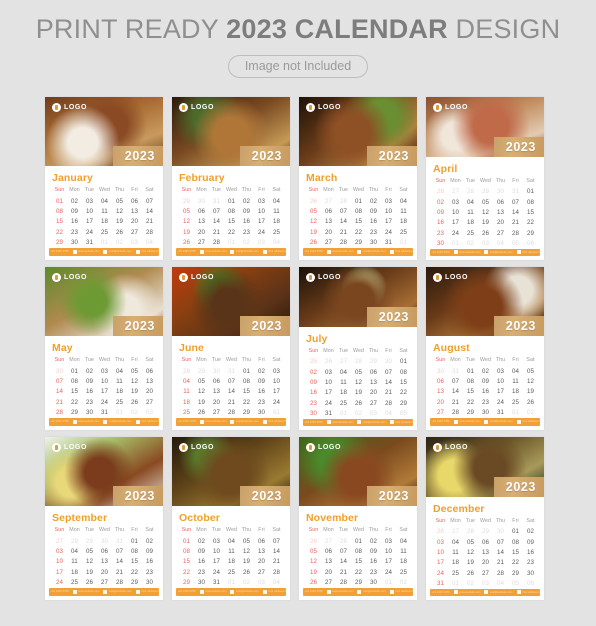 The height and width of the screenshot is (626, 596). I want to click on day-cell: 15, so click(246, 392).